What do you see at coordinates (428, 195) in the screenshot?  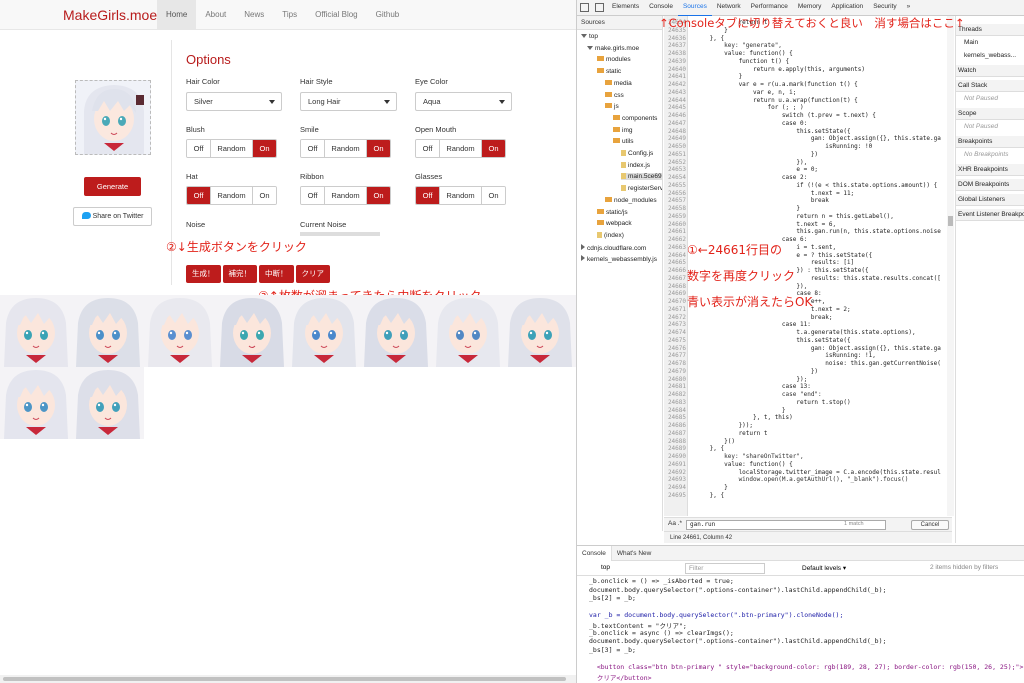 I see `glasses-off: Off` at bounding box center [428, 195].